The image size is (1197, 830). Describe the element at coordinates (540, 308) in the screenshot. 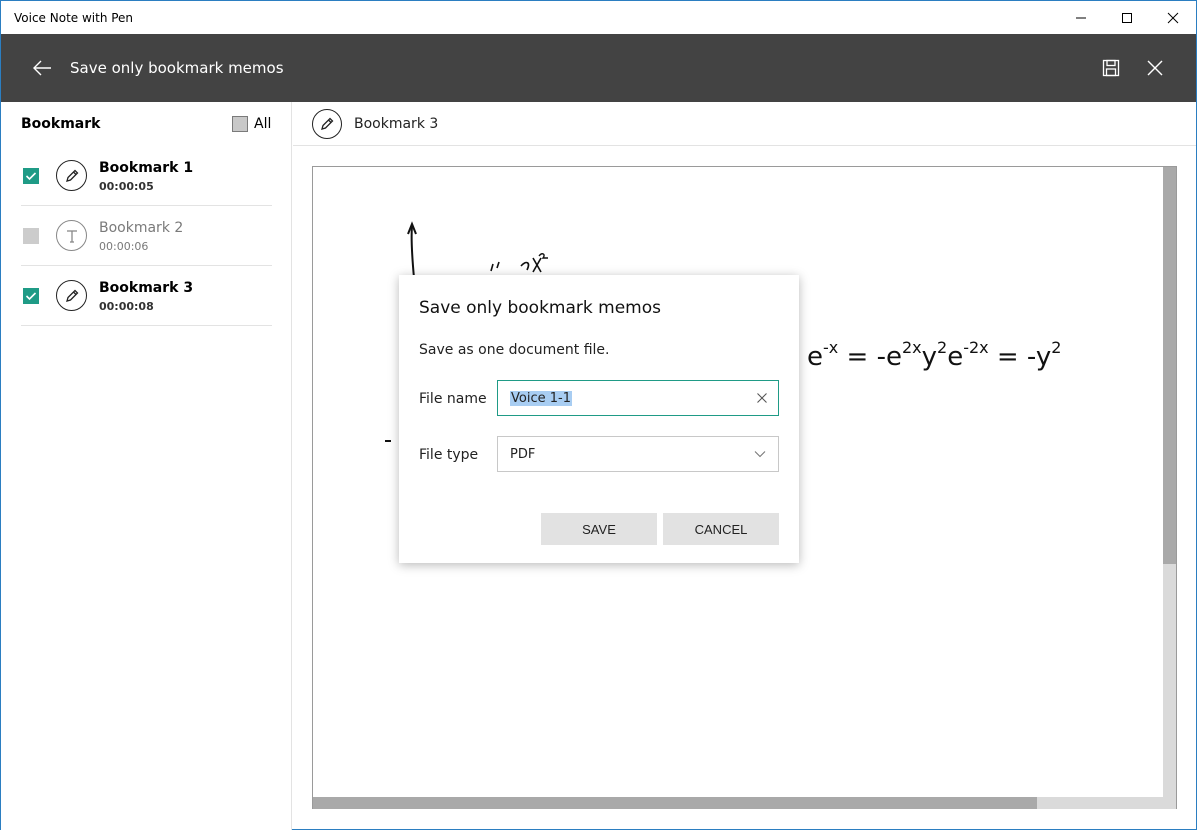

I see `dialog-title: Save only bookmark memos` at that location.